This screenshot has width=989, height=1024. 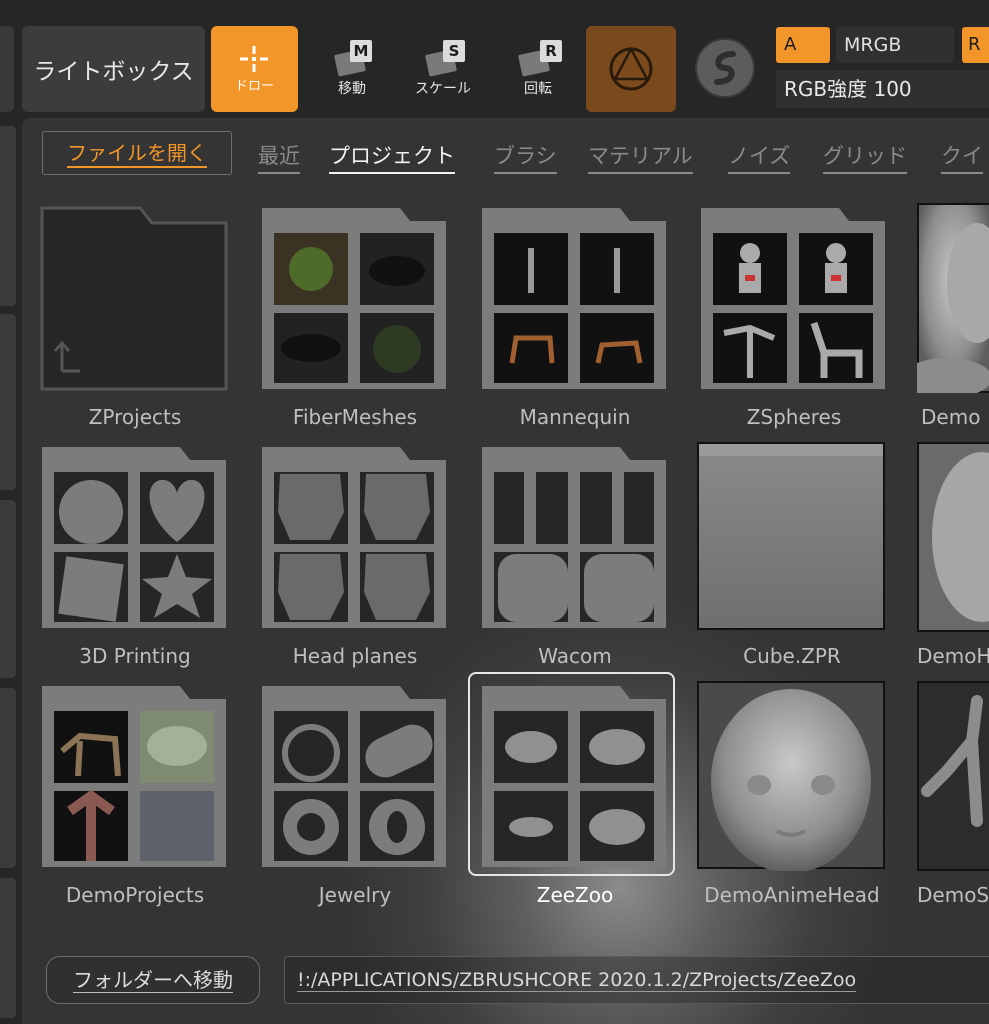 What do you see at coordinates (355, 895) in the screenshot?
I see `item-name: Jewelry` at bounding box center [355, 895].